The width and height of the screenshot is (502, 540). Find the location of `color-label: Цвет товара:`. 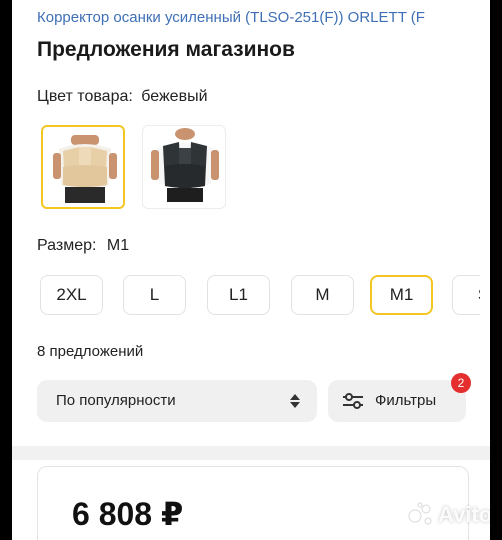

color-label: Цвет товара: is located at coordinates (85, 96).